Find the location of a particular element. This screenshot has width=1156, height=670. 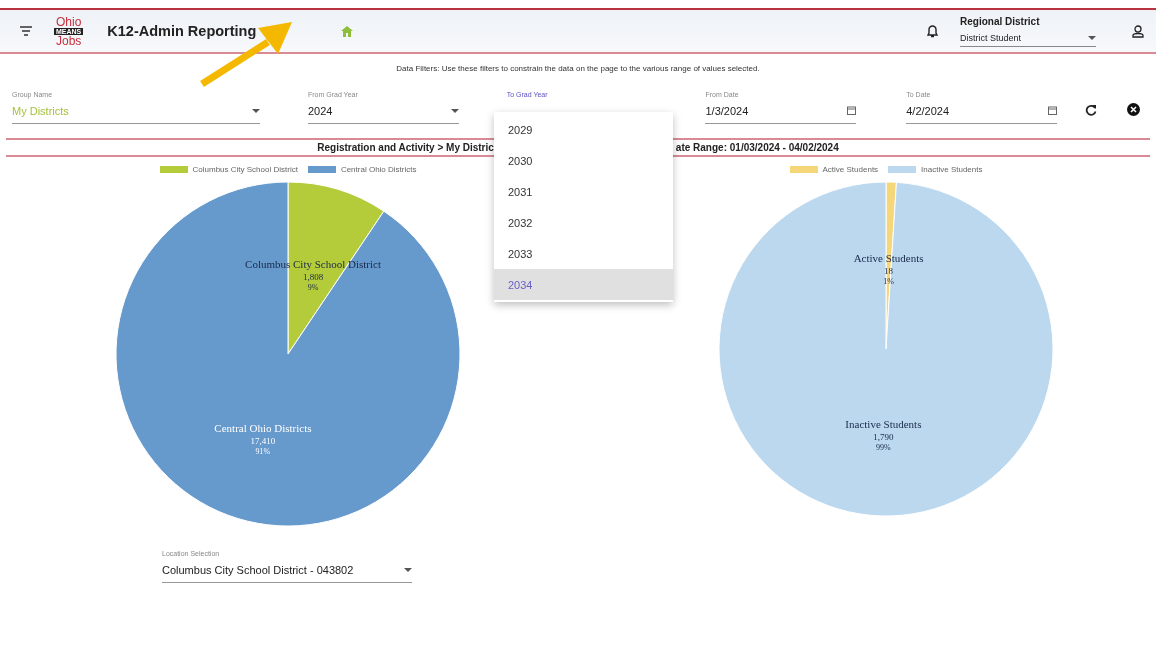

notifications-button is located at coordinates (932, 31).